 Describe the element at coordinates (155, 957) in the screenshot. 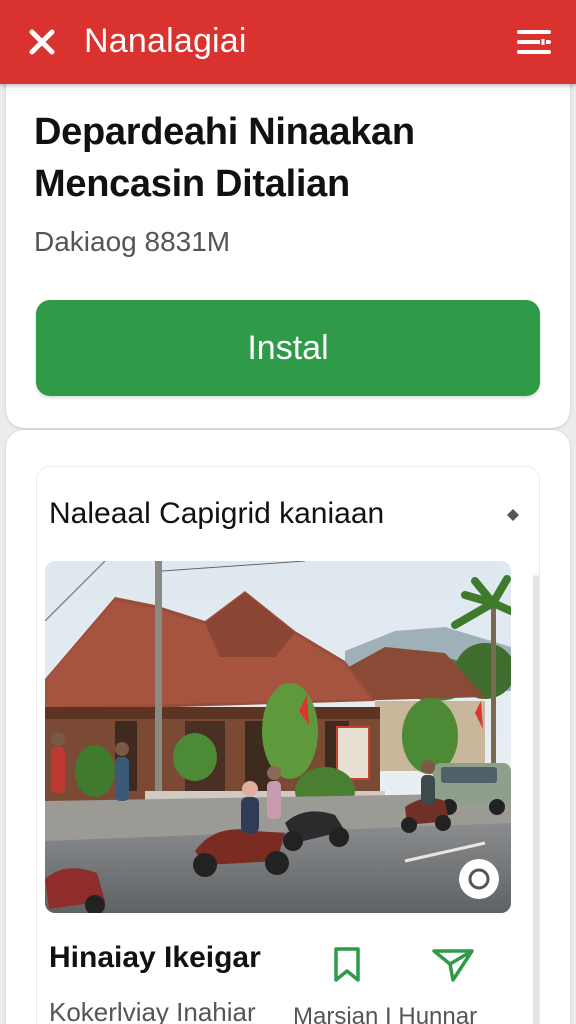

I see `caption-title: Hinaiay Ikeigar` at that location.